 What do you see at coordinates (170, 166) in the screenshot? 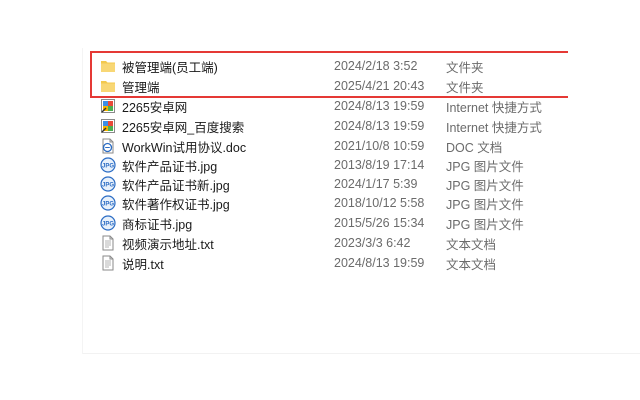
I see `file-name: 软件产品证书.jpg` at bounding box center [170, 166].